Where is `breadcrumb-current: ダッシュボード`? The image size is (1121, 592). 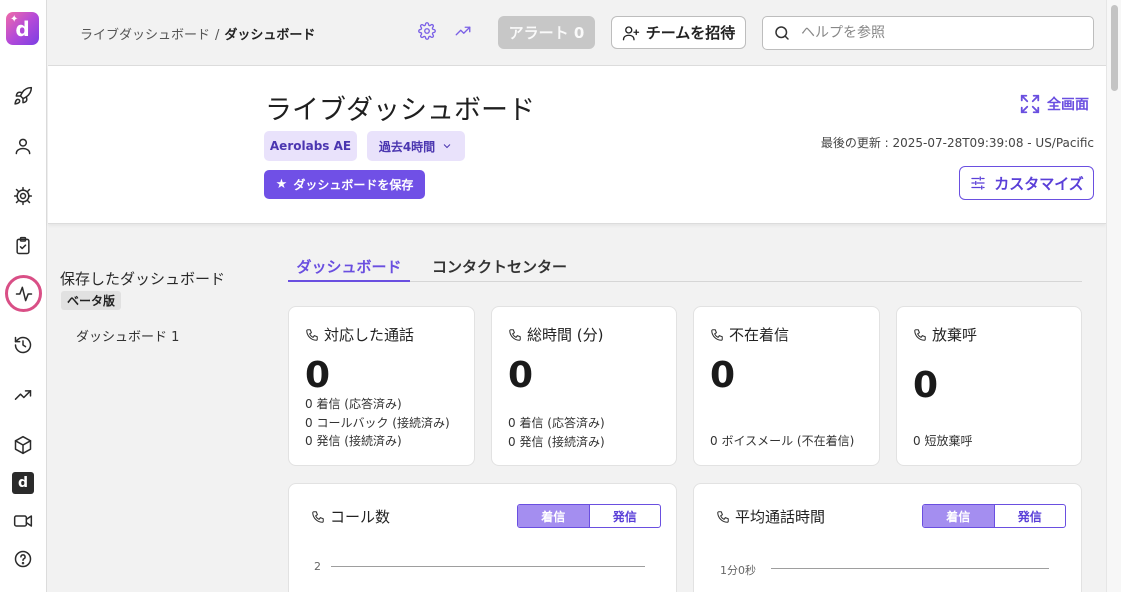 breadcrumb-current: ダッシュボード is located at coordinates (270, 35).